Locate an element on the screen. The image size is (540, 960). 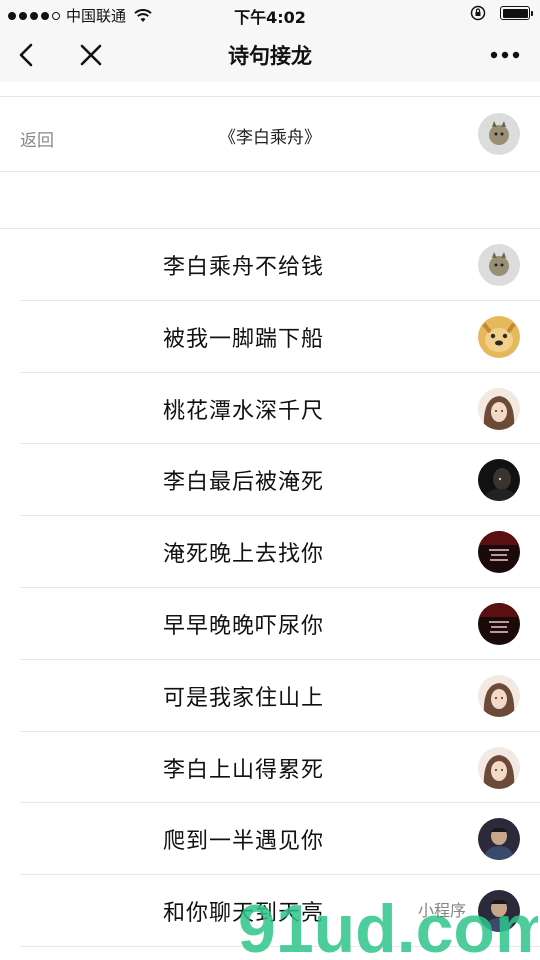
battery-icon is located at coordinates (516, 13).